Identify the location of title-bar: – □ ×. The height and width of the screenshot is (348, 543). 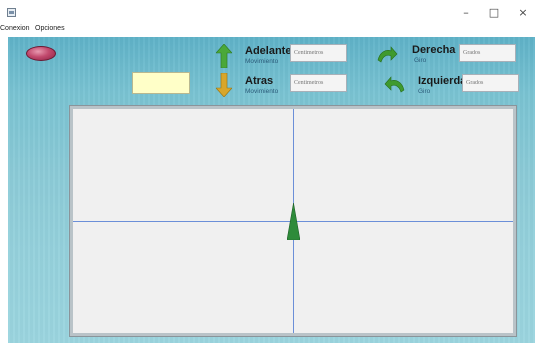
(271, 13).